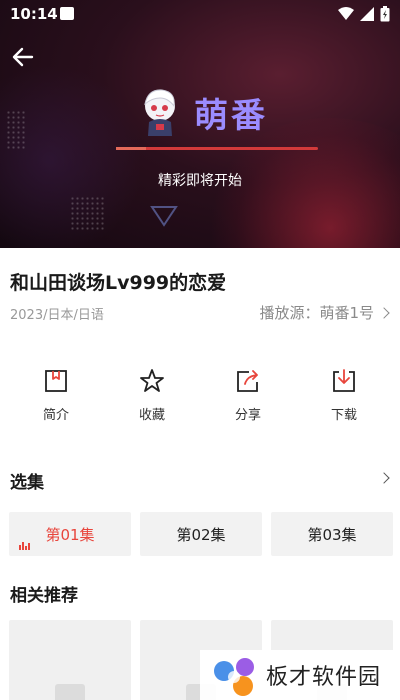 The image size is (400, 700). I want to click on brand-logo: 萌番, so click(201, 112).